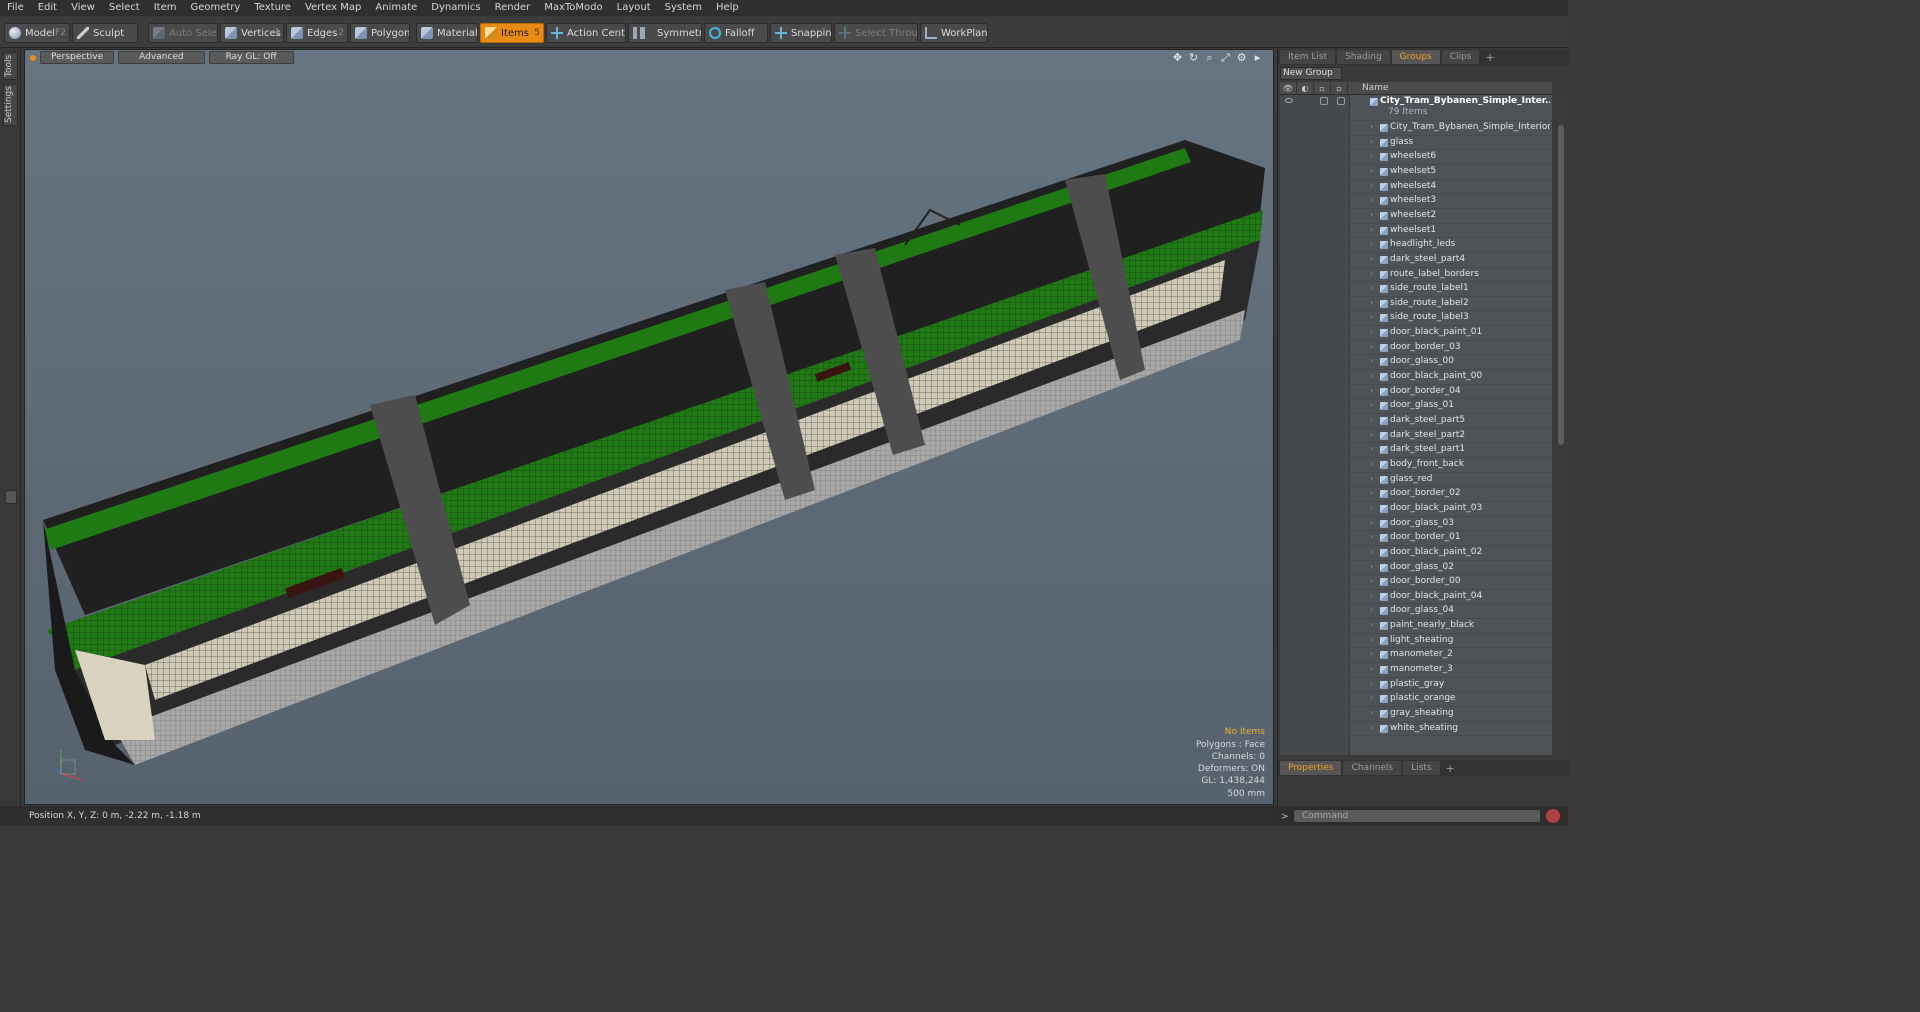 The image size is (1920, 1012). What do you see at coordinates (1193, 57) in the screenshot?
I see `rotate-icon: ↻` at bounding box center [1193, 57].